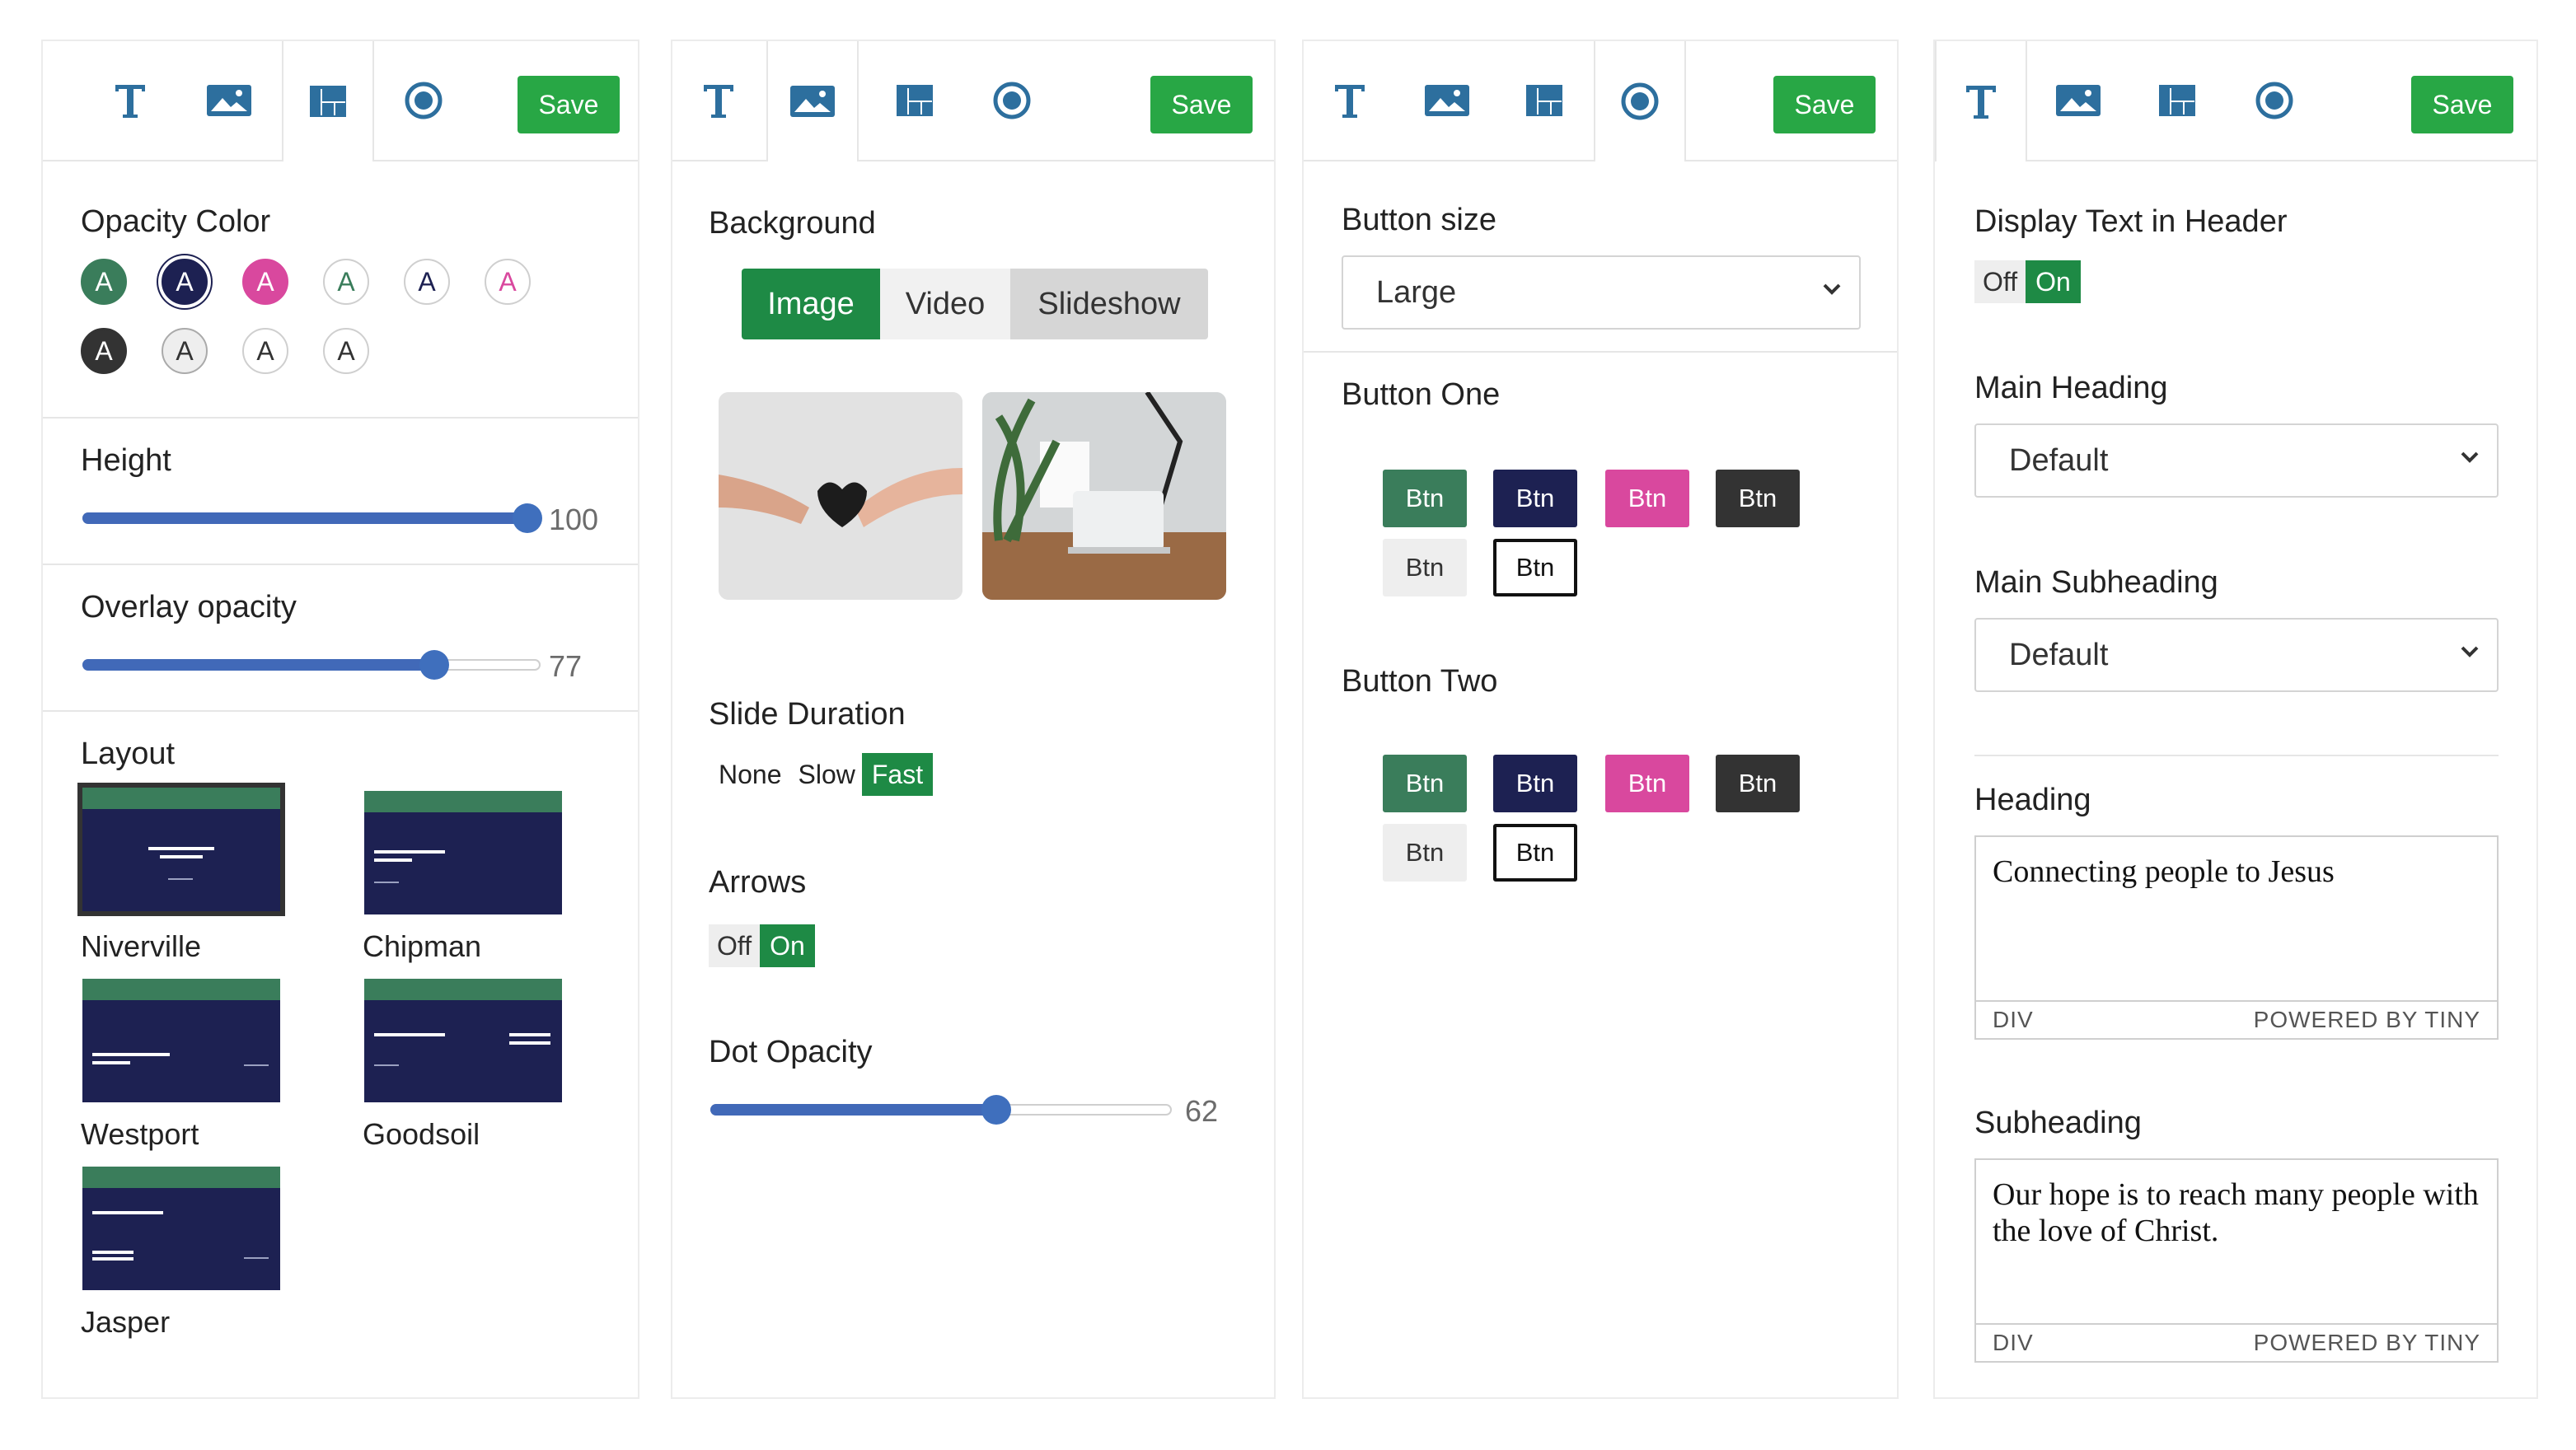 The width and height of the screenshot is (2576, 1450). I want to click on color-option-selected: A, so click(185, 282).